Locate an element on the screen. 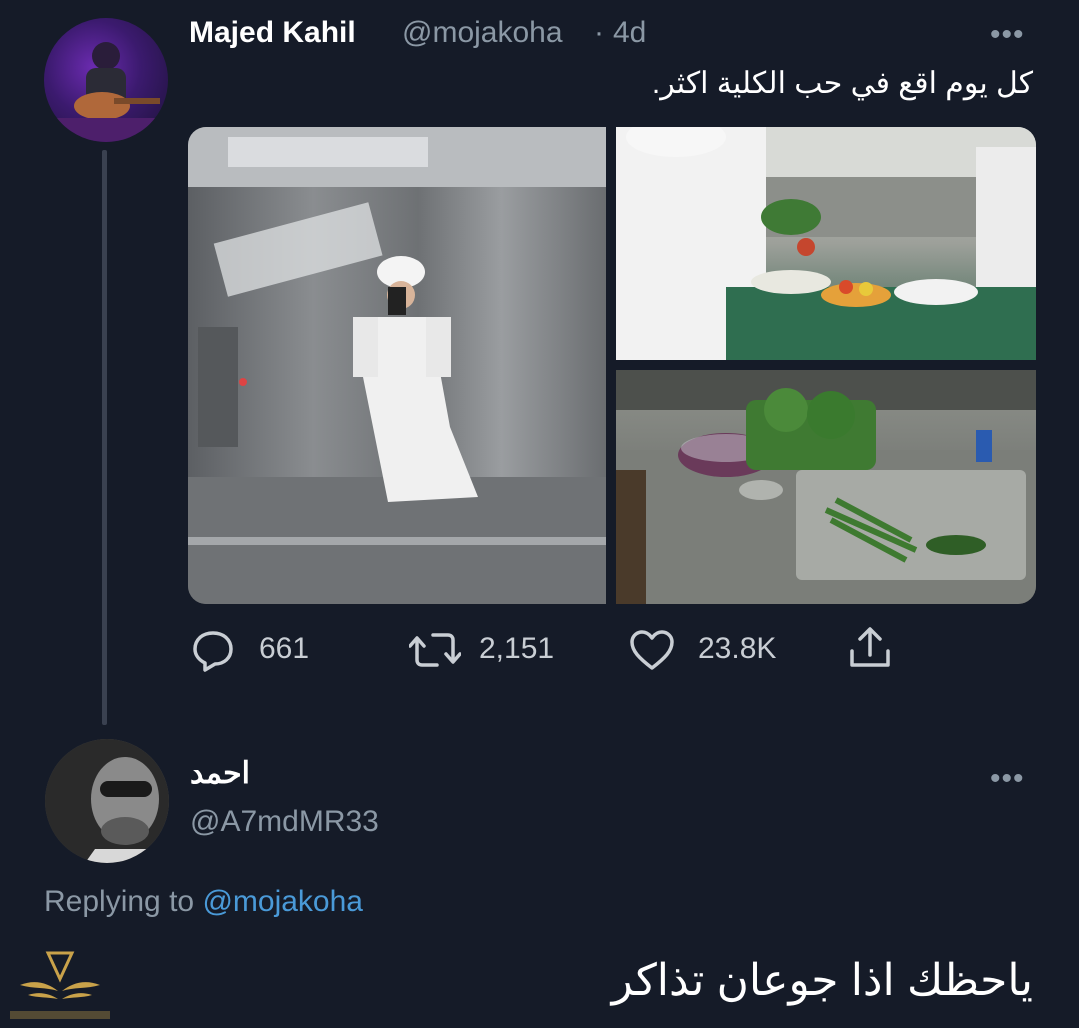 This screenshot has width=1079, height=1028. watermark-logo is located at coordinates (60, 984).